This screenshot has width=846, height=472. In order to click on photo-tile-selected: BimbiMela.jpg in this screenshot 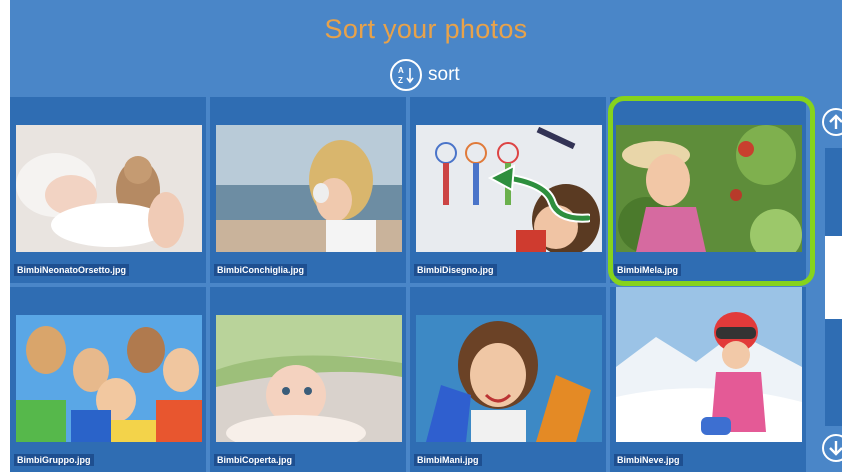, I will do `click(708, 190)`.